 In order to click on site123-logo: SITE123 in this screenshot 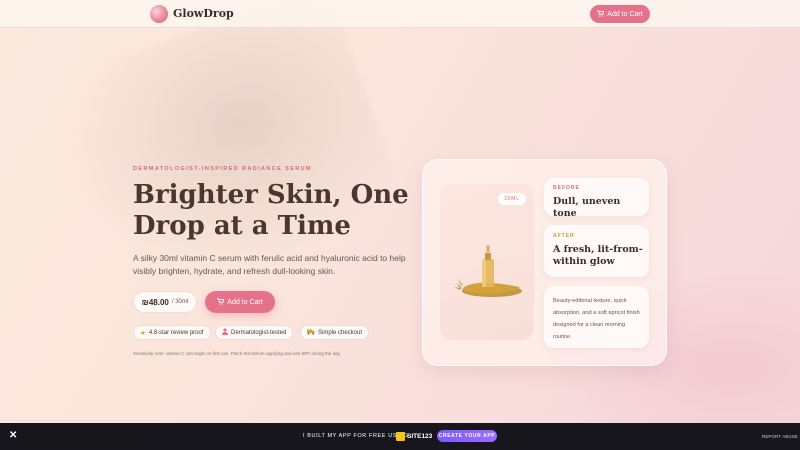, I will do `click(414, 436)`.